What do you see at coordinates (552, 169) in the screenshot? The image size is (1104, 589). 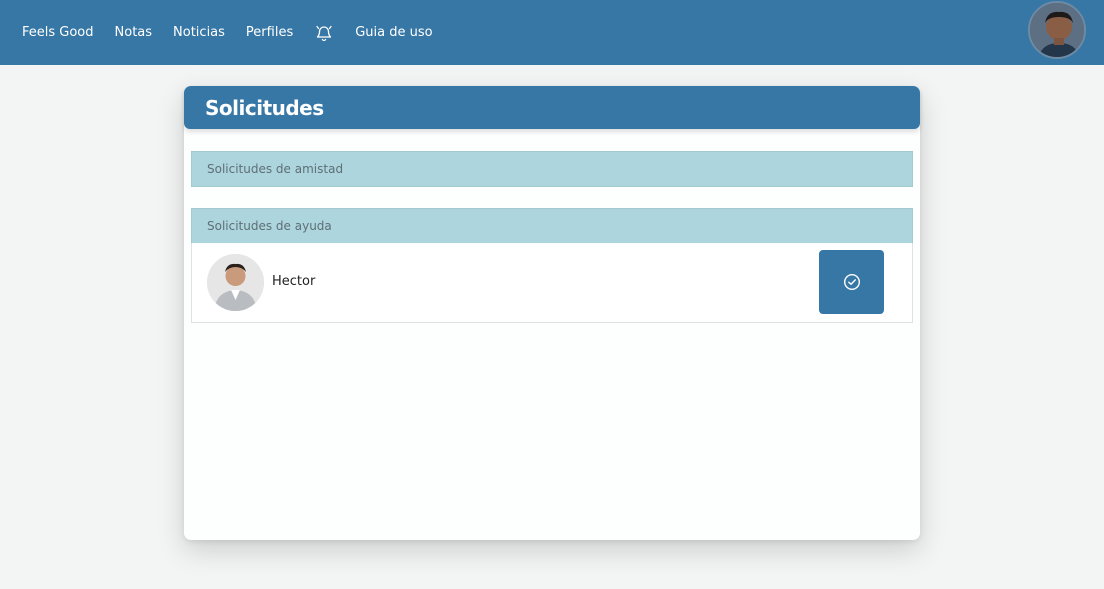 I see `section-friend-requests: Solicitudes de amistad` at bounding box center [552, 169].